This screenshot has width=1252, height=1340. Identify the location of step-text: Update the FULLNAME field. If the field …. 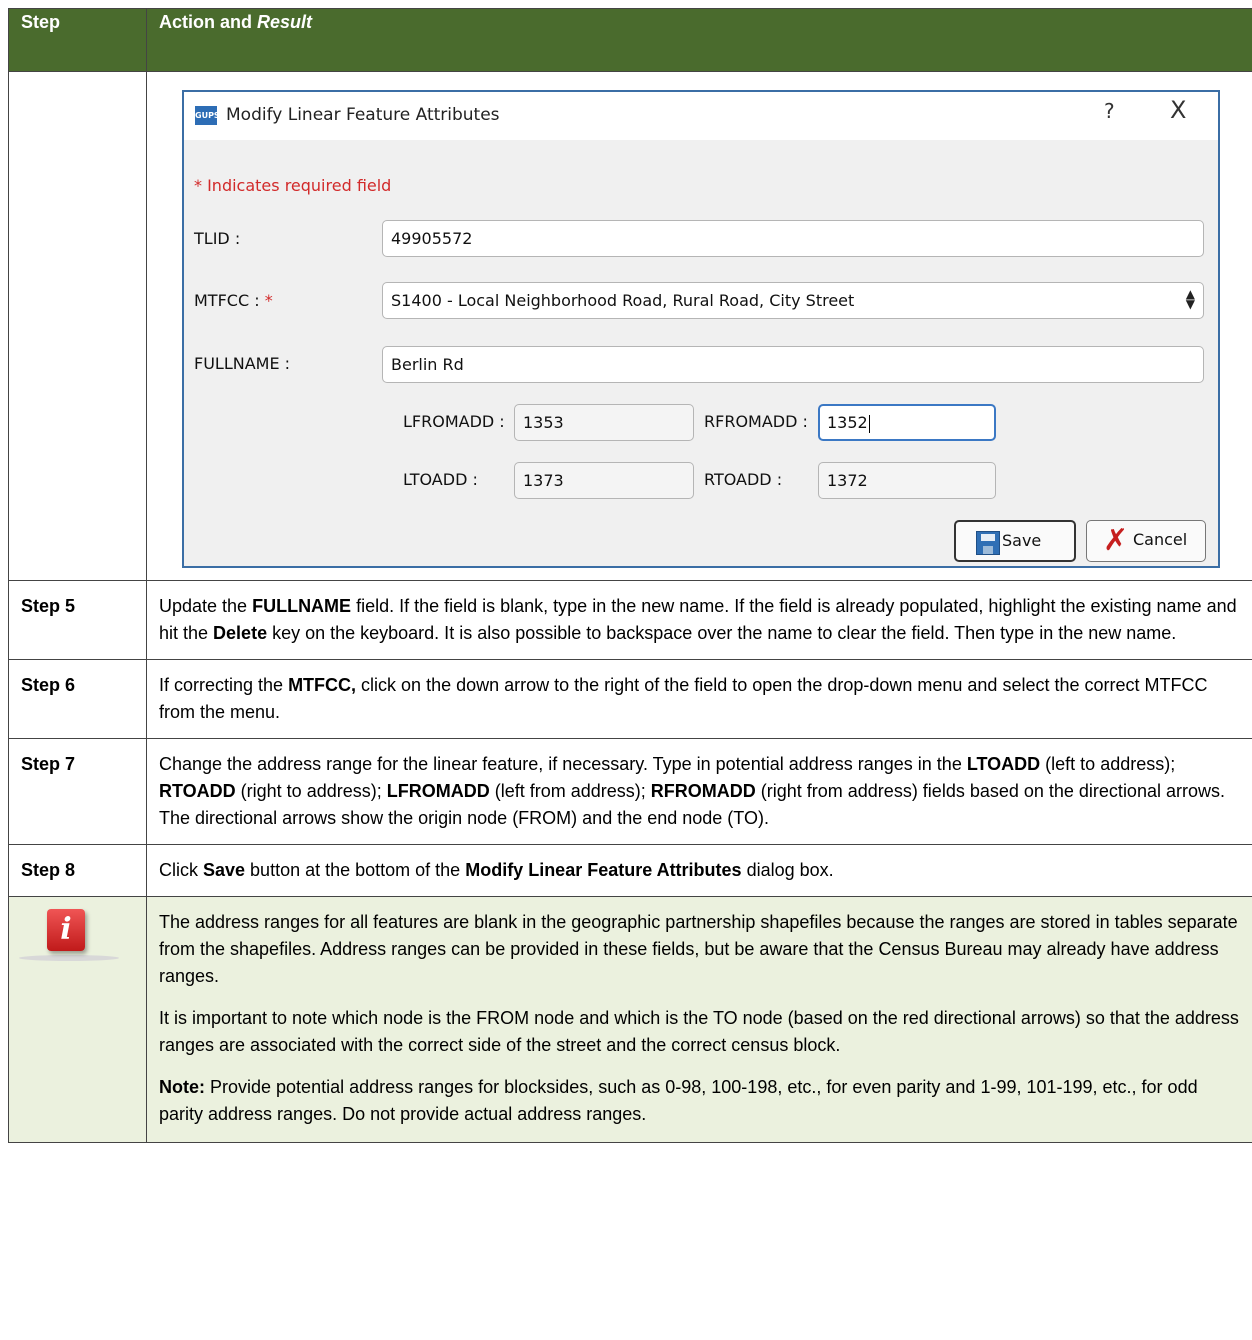
(699, 620).